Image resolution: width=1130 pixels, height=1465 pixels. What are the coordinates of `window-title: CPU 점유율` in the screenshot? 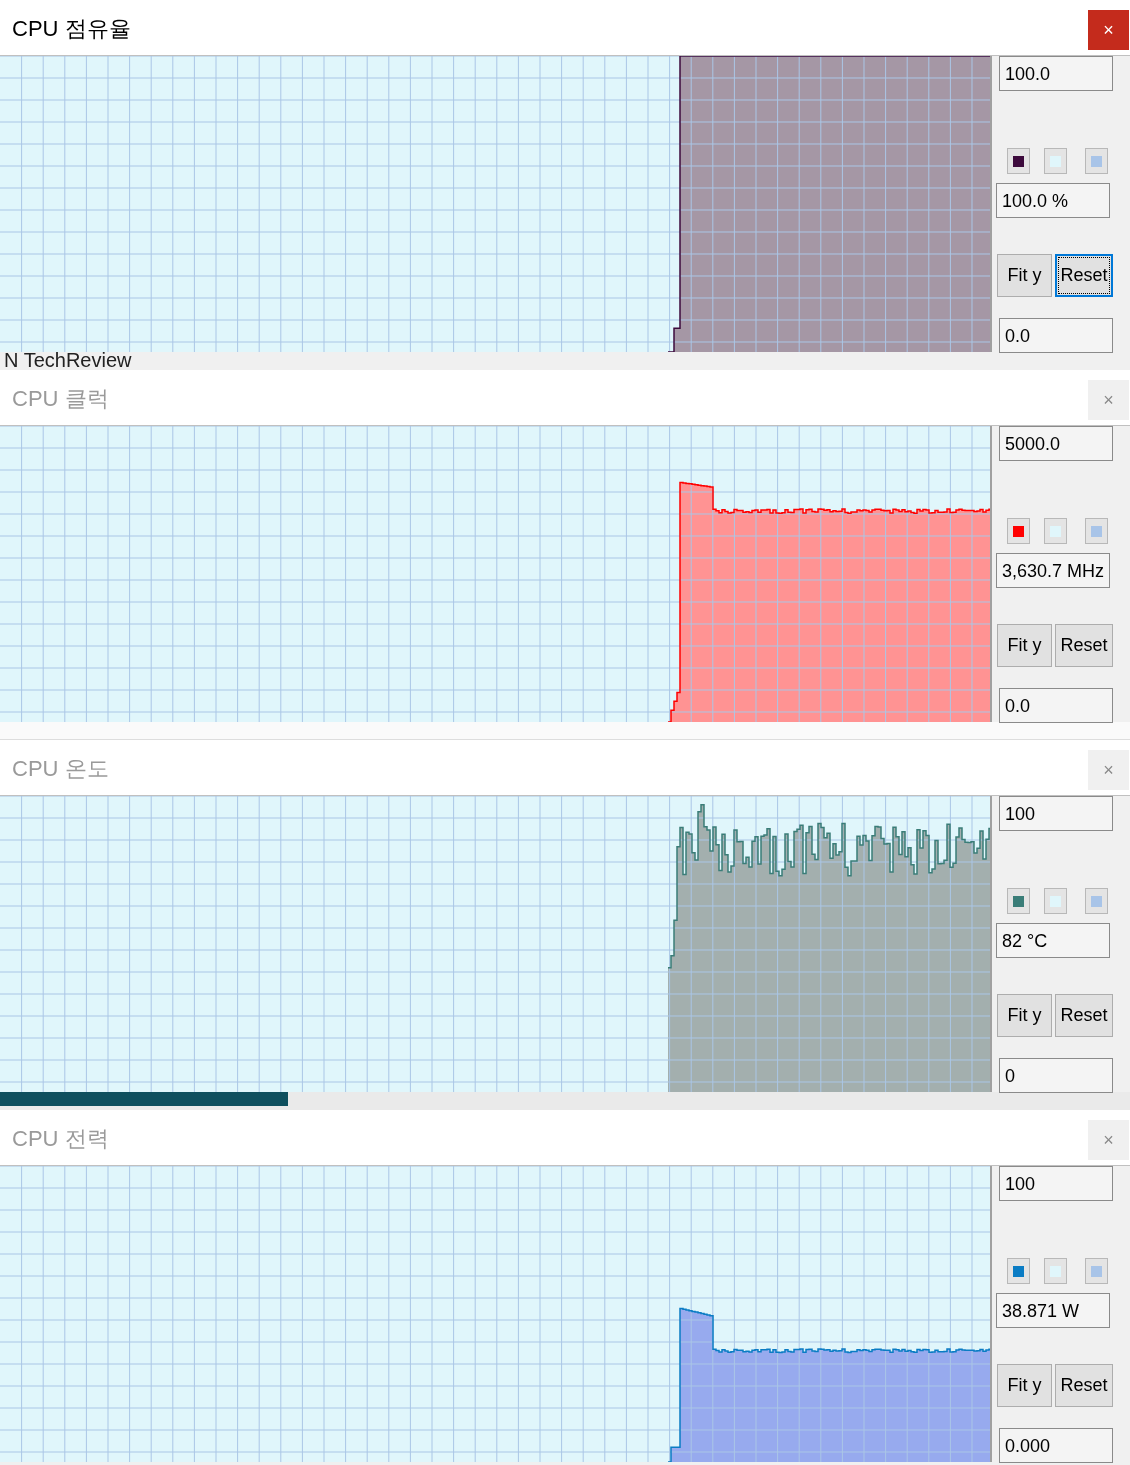 It's located at (71, 29).